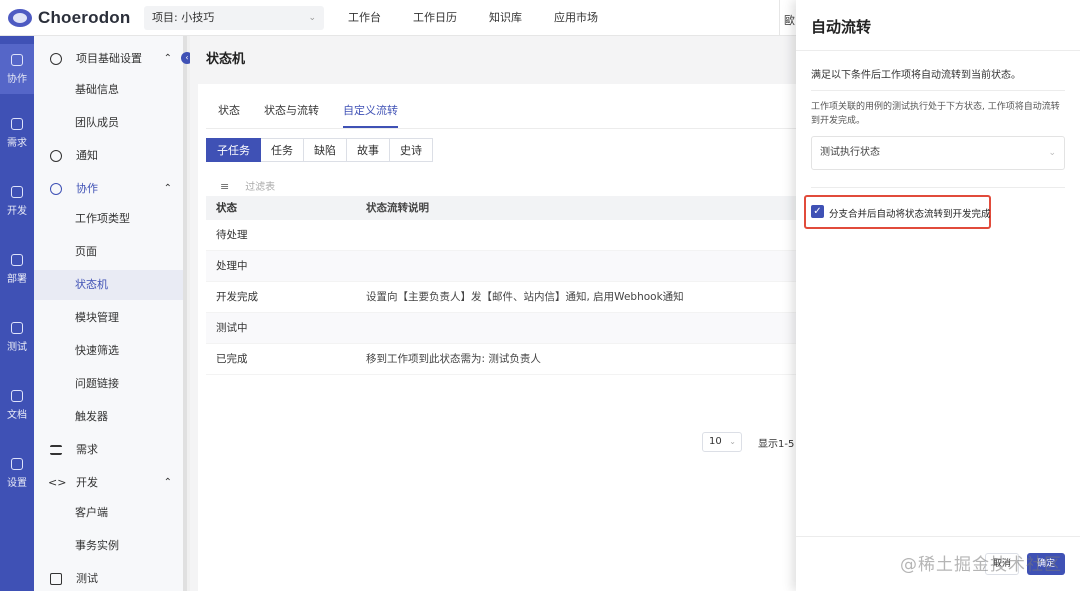  What do you see at coordinates (291, 115) in the screenshot?
I see `tab-status-transition: 状态与流转` at bounding box center [291, 115].